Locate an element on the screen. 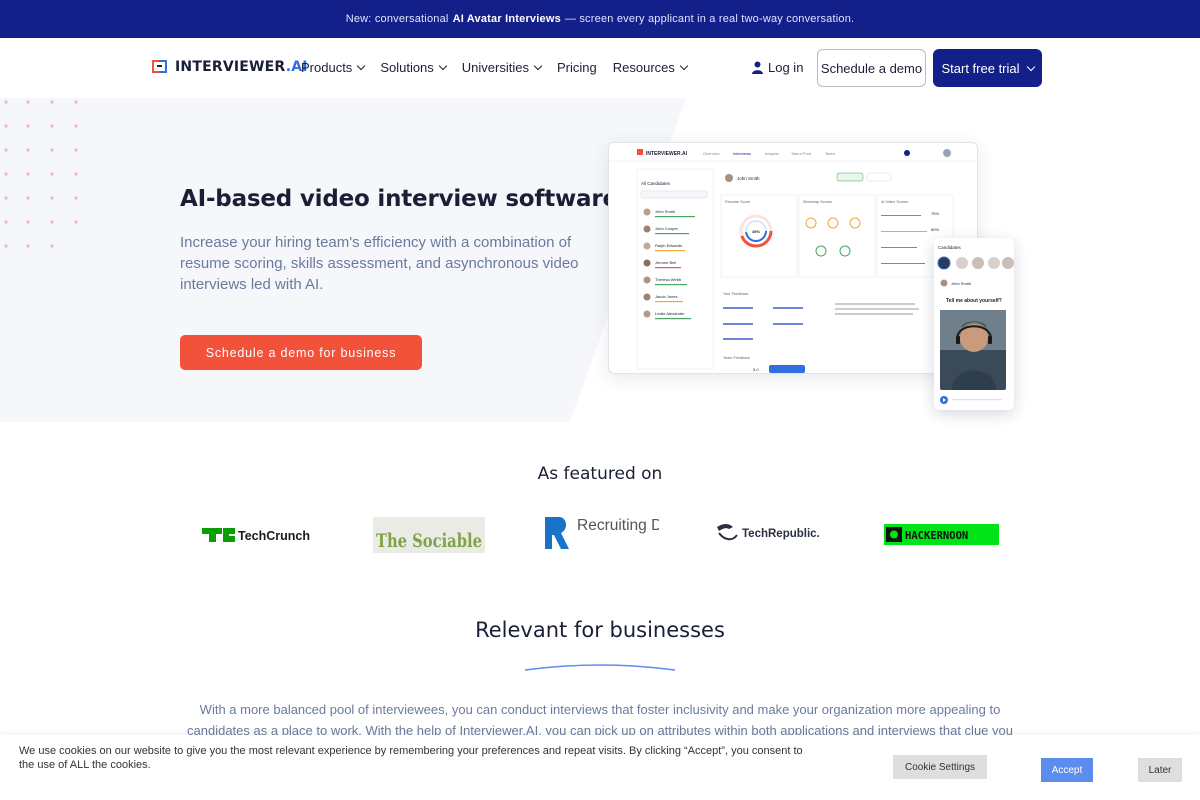  svg-text: Tell me about yourself? is located at coordinates (974, 301).